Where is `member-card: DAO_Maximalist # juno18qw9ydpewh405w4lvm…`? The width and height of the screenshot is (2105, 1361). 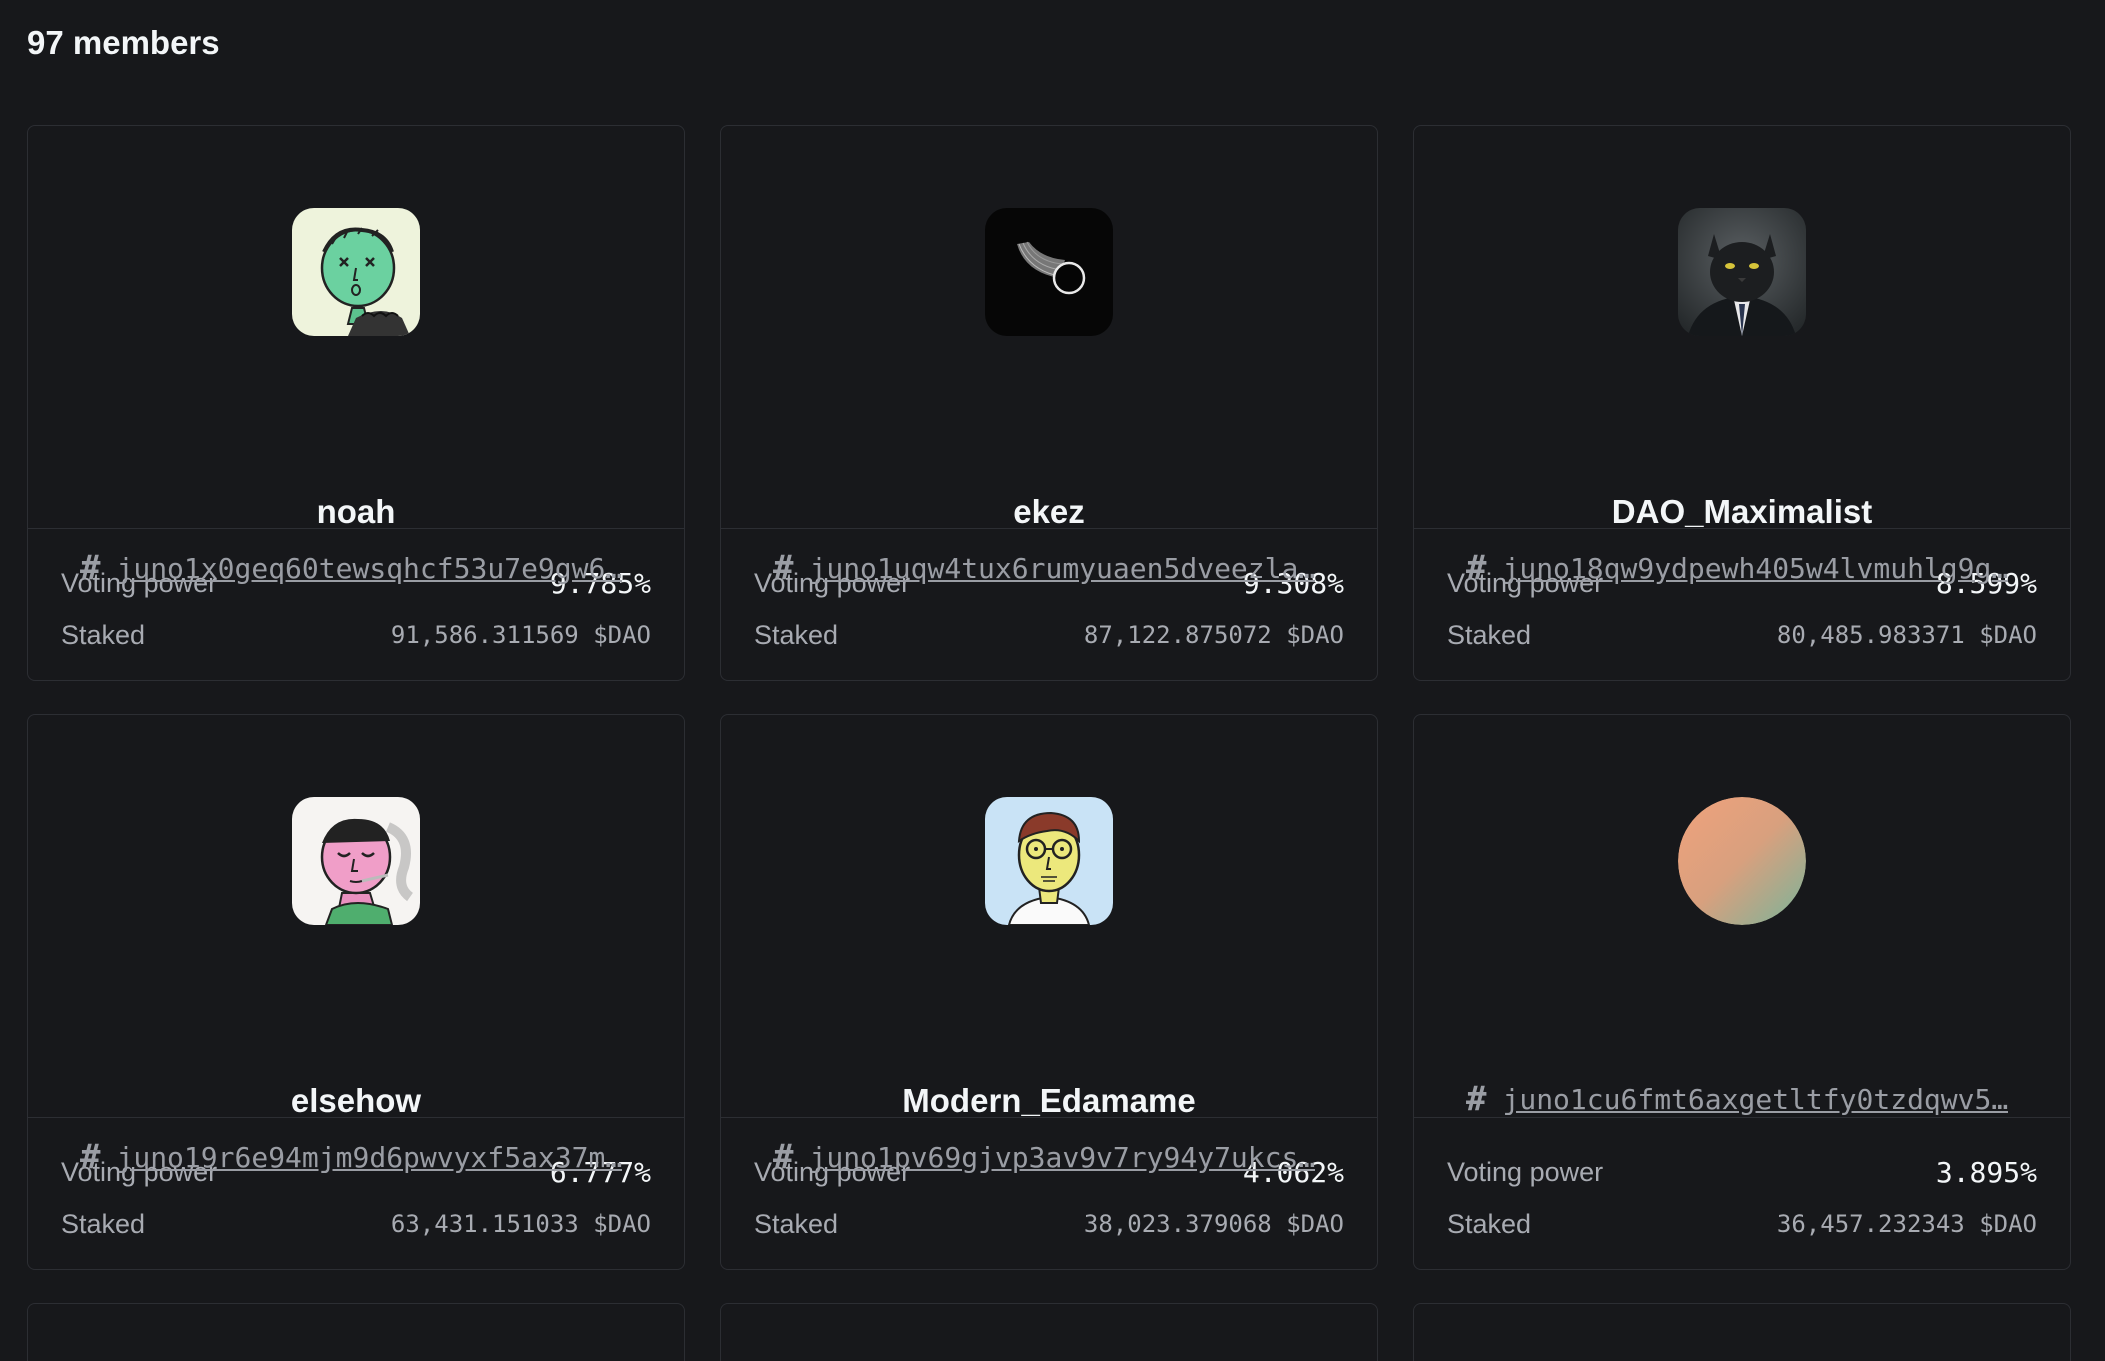
member-card: DAO_Maximalist # juno18qw9ydpewh405w4lvm… is located at coordinates (1742, 403).